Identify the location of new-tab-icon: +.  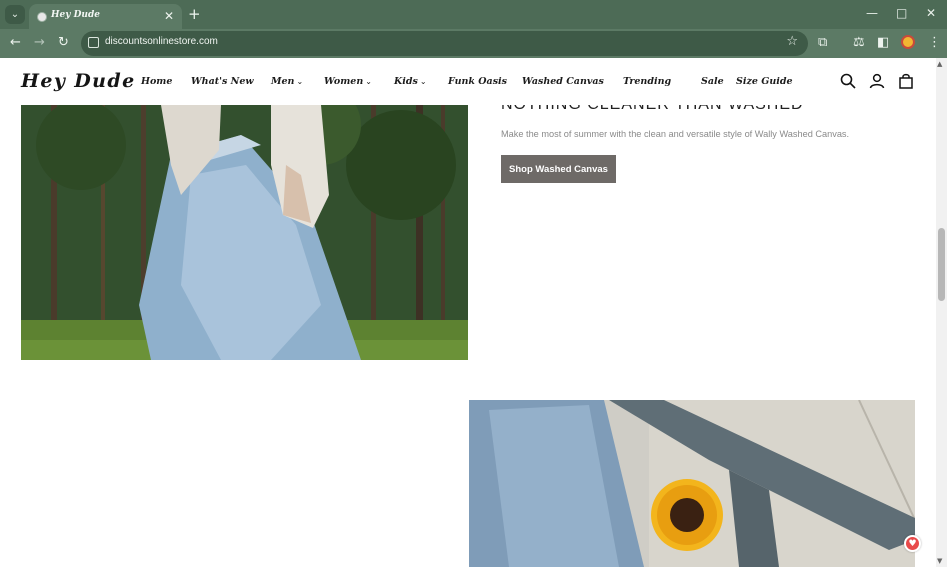
(194, 14).